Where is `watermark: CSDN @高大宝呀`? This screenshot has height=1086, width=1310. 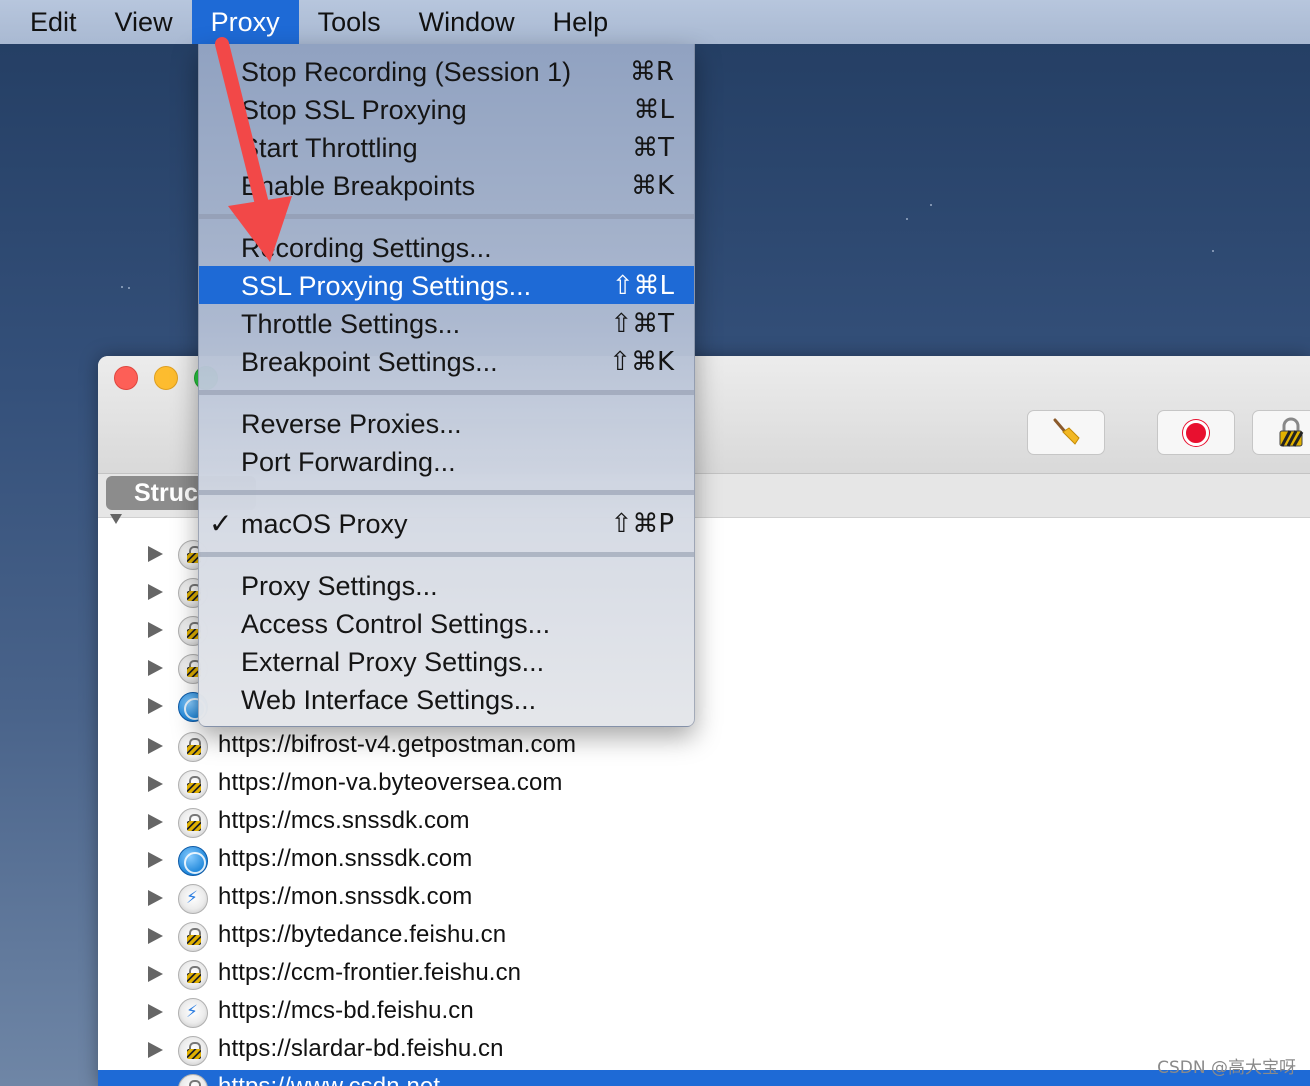
watermark: CSDN @高大宝呀 is located at coordinates (1226, 1068).